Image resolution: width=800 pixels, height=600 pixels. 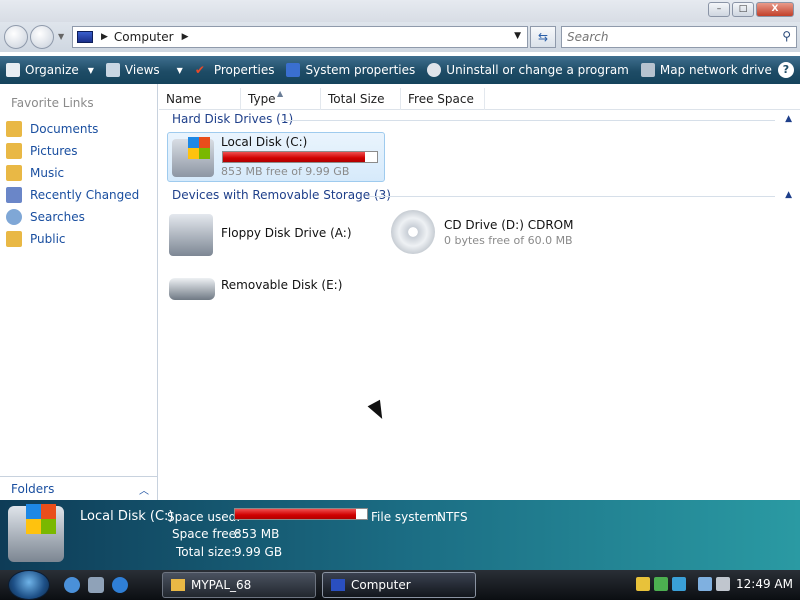 I want to click on map-network-drive-label: Map network drive, so click(x=715, y=70).